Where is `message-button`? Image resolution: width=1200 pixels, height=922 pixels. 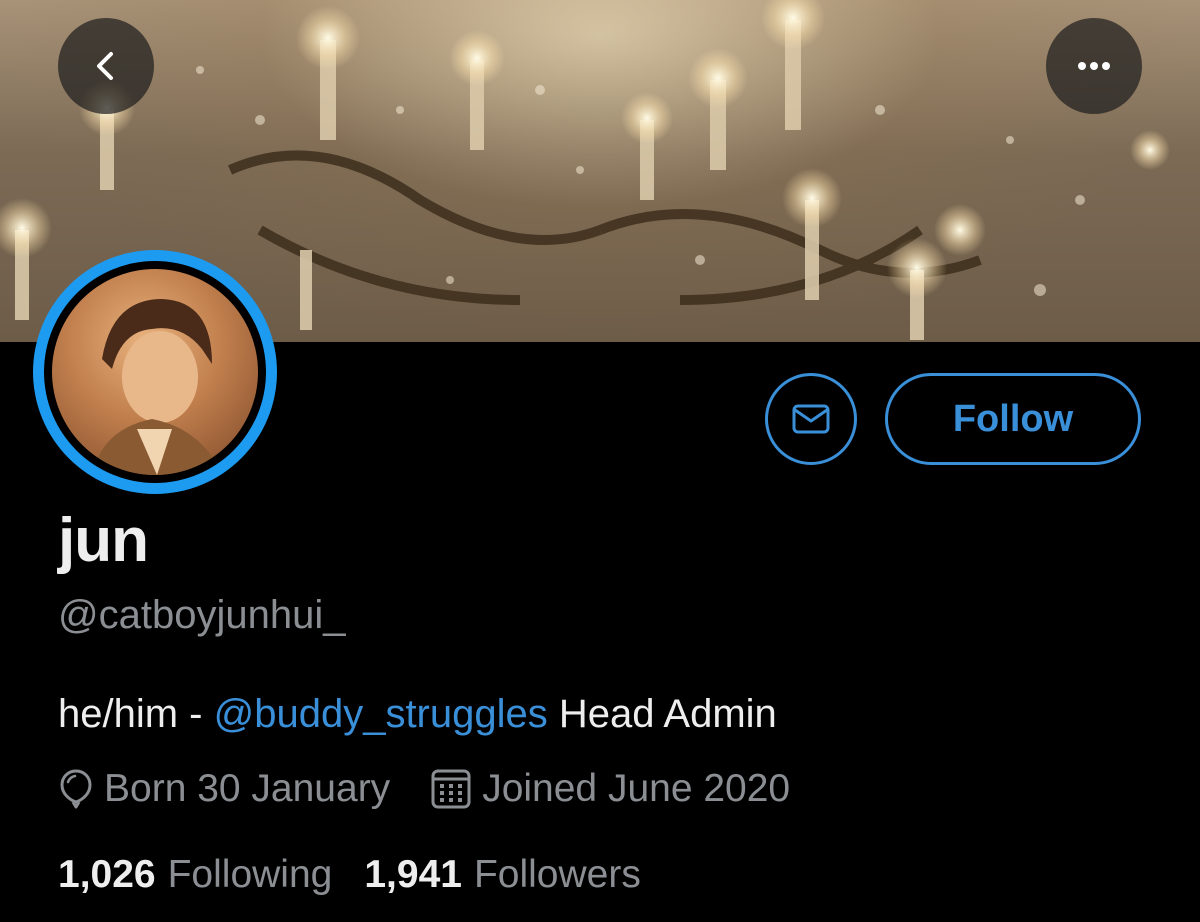
message-button is located at coordinates (811, 419).